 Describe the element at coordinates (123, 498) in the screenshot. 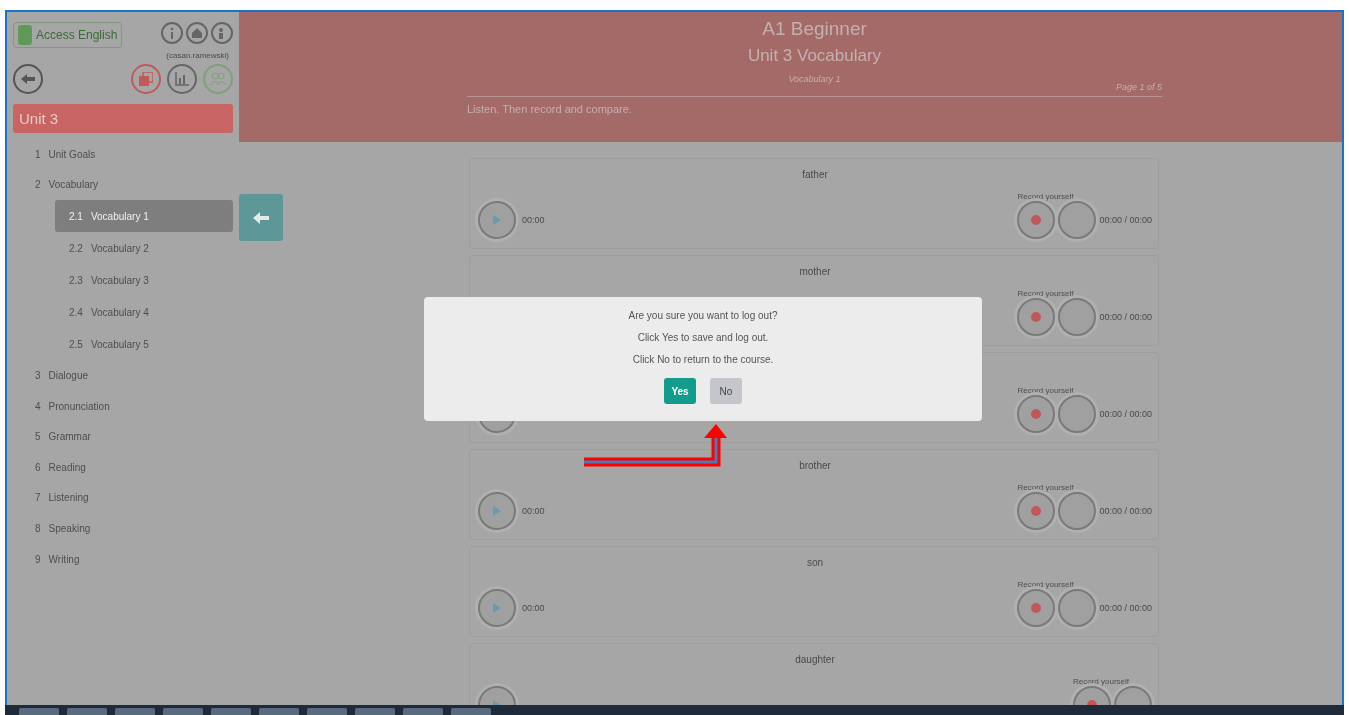

I see `sidebar-item: 7 Listening` at that location.